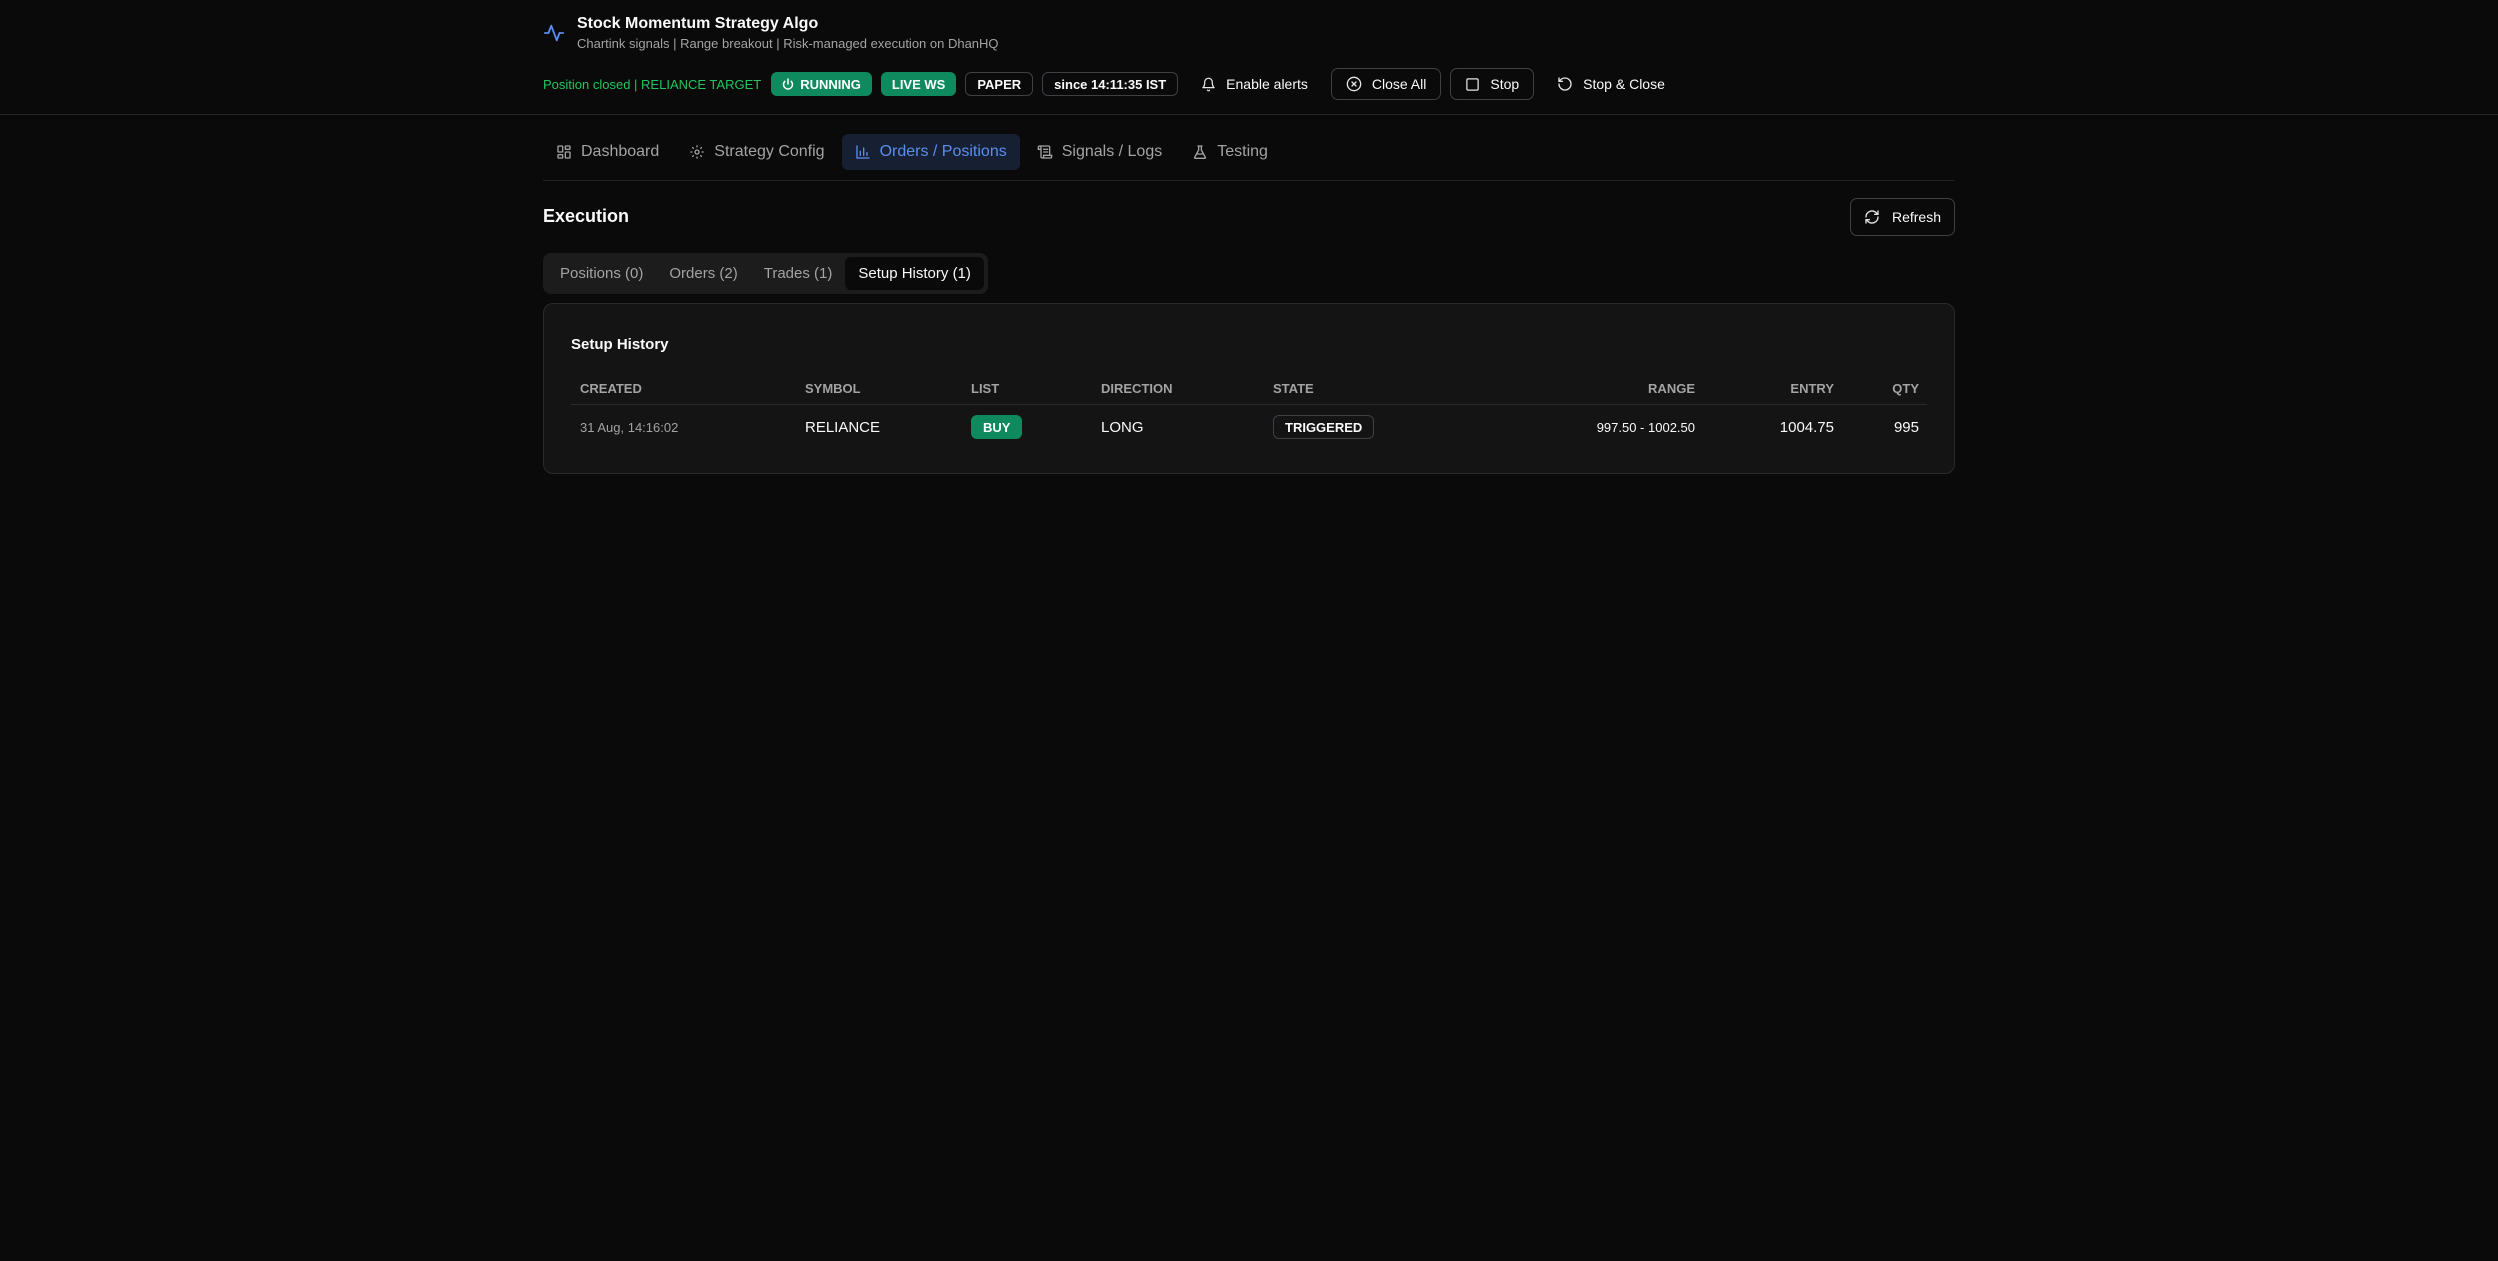 This screenshot has height=1261, width=2498. Describe the element at coordinates (586, 216) in the screenshot. I see `section-title: Execution` at that location.